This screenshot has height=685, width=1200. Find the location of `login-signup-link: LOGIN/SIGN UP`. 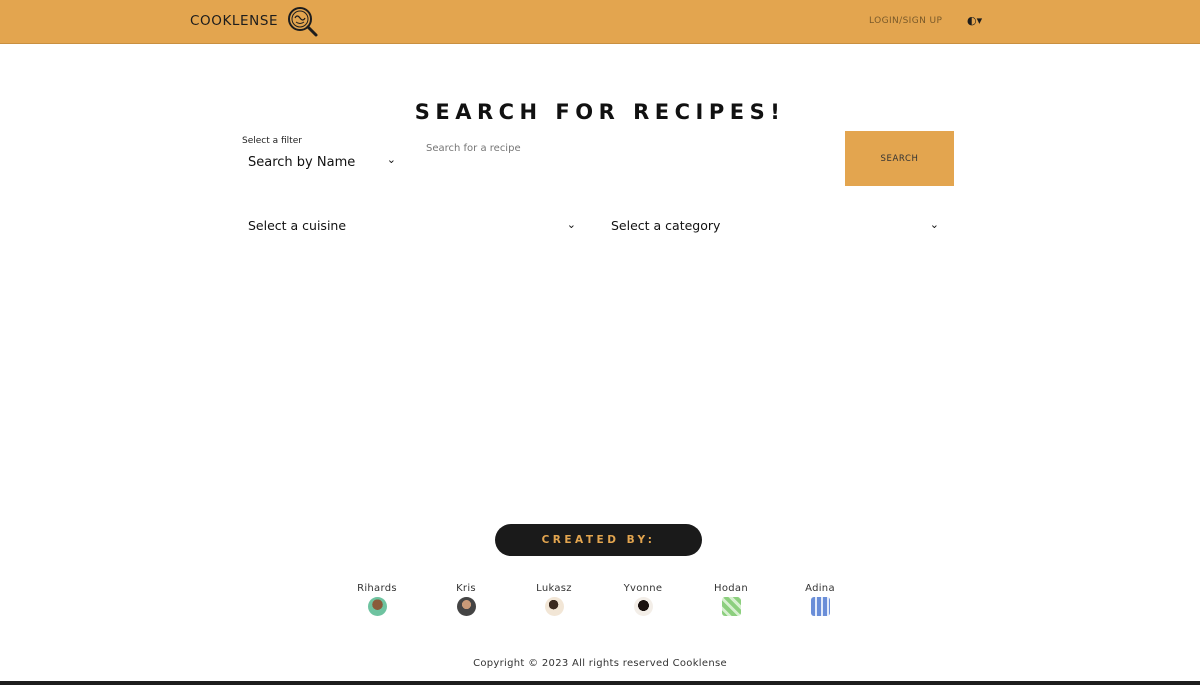

login-signup-link: LOGIN/SIGN UP is located at coordinates (905, 21).